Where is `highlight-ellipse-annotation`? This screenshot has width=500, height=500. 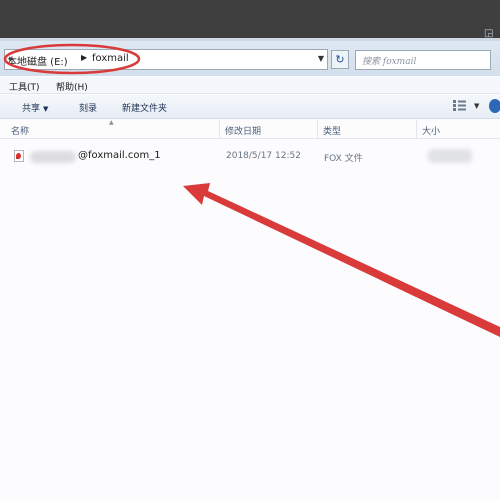
highlight-ellipse-annotation is located at coordinates (72, 59).